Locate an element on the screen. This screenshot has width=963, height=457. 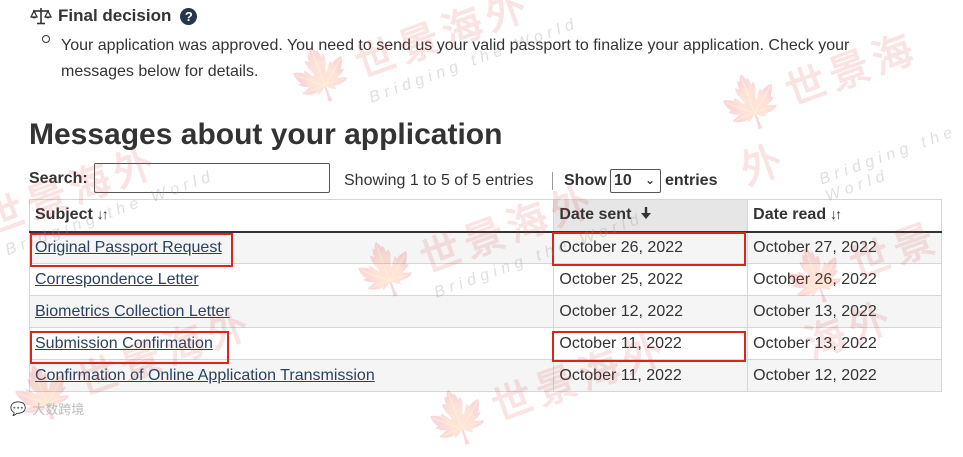
final-decision-header: Final decision ? is located at coordinates (114, 16).